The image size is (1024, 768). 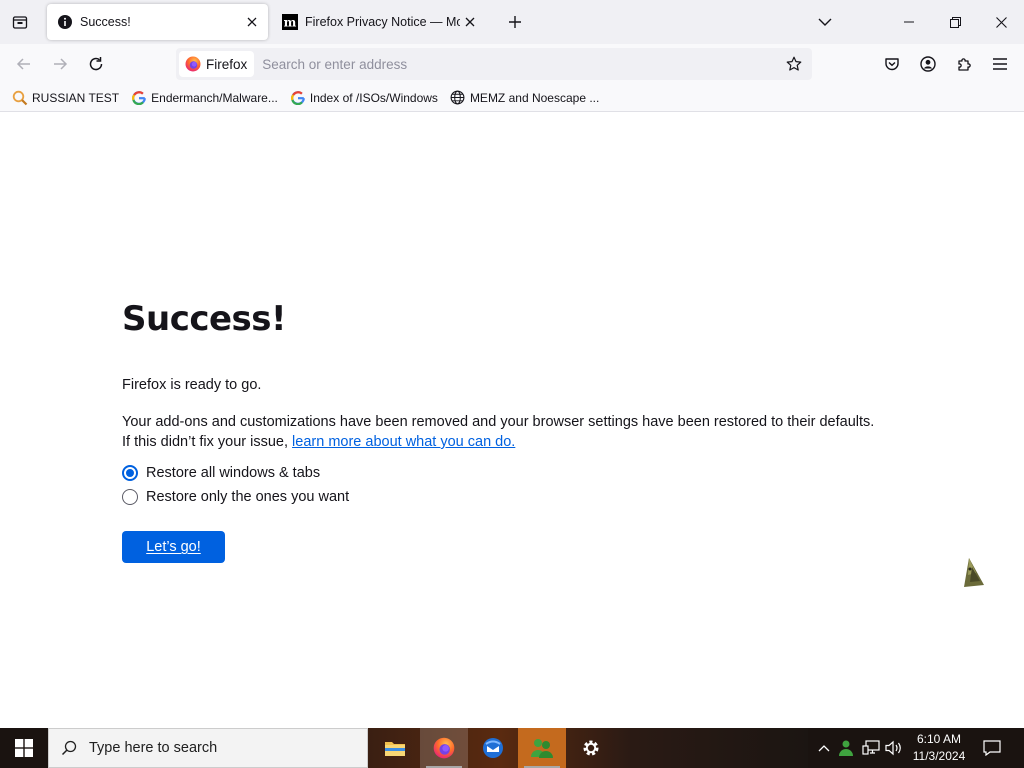 I want to click on speaker-icon, so click(x=893, y=748).